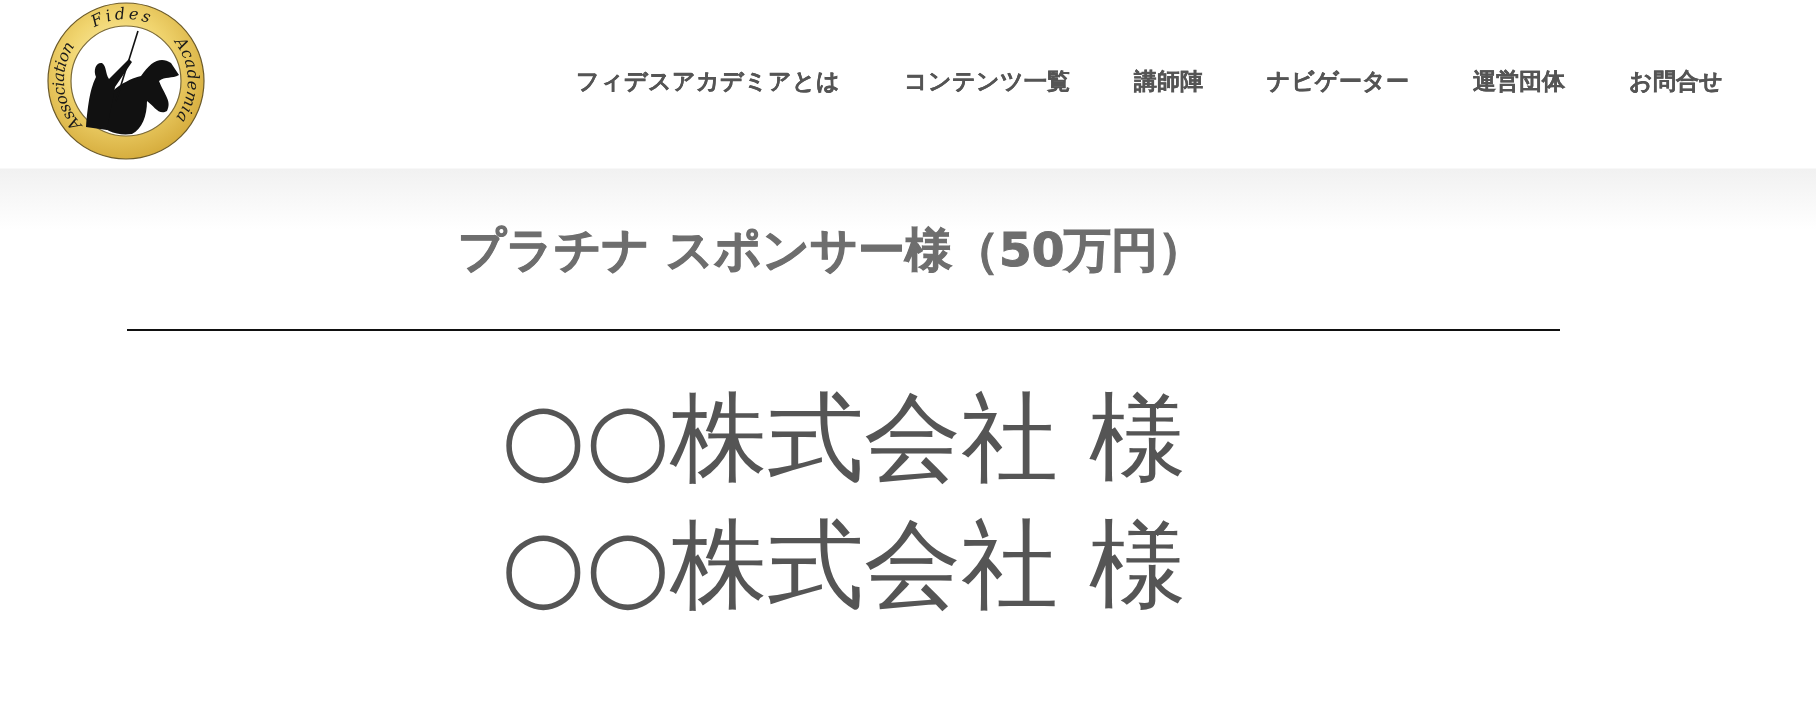 The width and height of the screenshot is (1816, 710). Describe the element at coordinates (987, 82) in the screenshot. I see `nav-link: コンテンツ一覧` at that location.